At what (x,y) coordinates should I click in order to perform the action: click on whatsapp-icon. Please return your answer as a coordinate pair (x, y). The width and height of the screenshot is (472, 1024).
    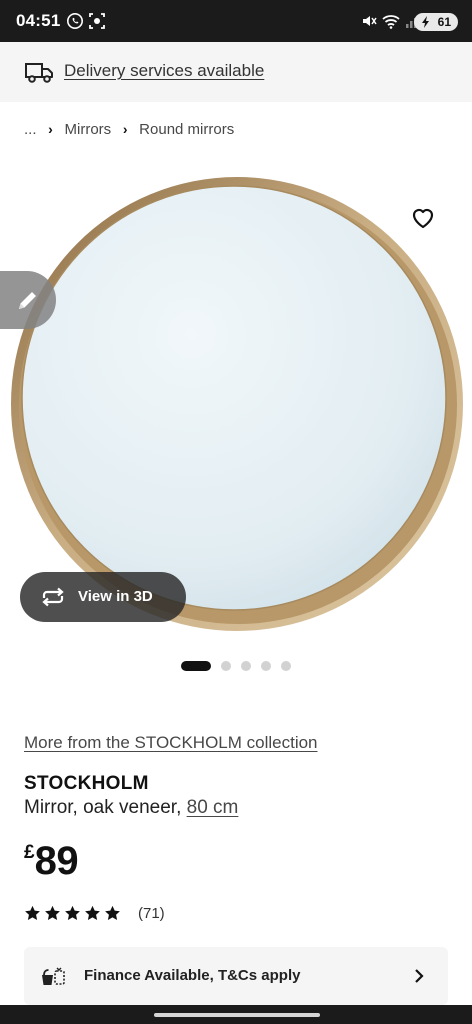
    Looking at the image, I should click on (75, 21).